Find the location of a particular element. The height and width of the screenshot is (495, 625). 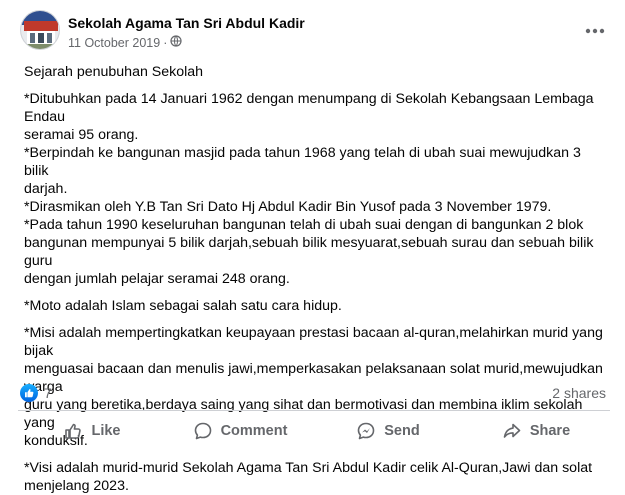

send-icon is located at coordinates (366, 431).